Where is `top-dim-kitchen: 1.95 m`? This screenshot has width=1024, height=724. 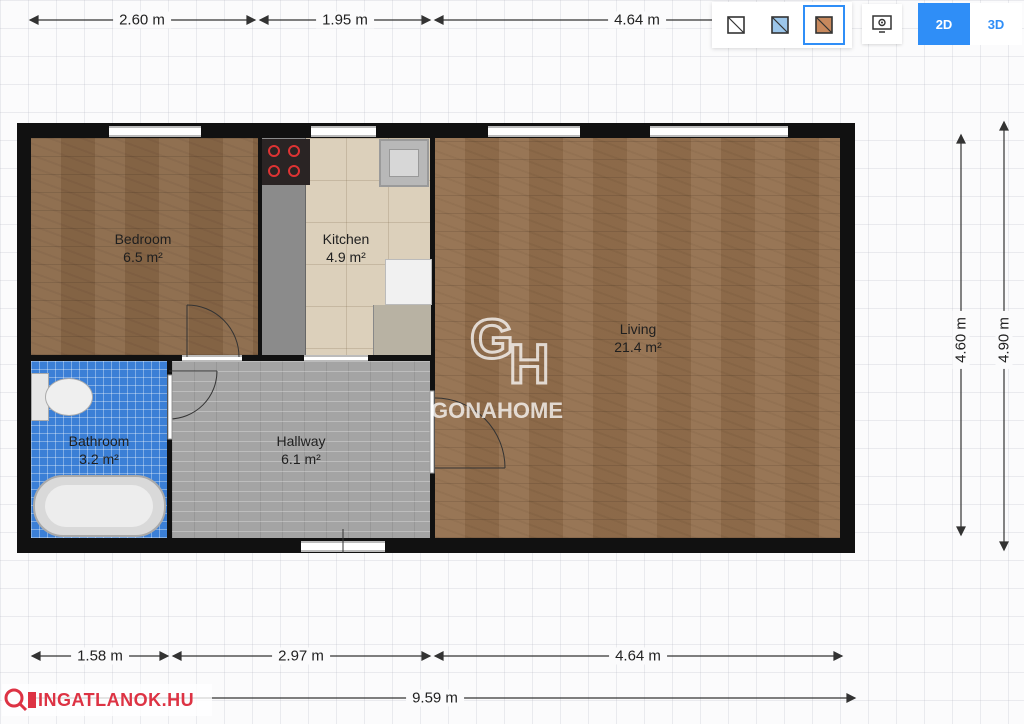 top-dim-kitchen: 1.95 m is located at coordinates (345, 20).